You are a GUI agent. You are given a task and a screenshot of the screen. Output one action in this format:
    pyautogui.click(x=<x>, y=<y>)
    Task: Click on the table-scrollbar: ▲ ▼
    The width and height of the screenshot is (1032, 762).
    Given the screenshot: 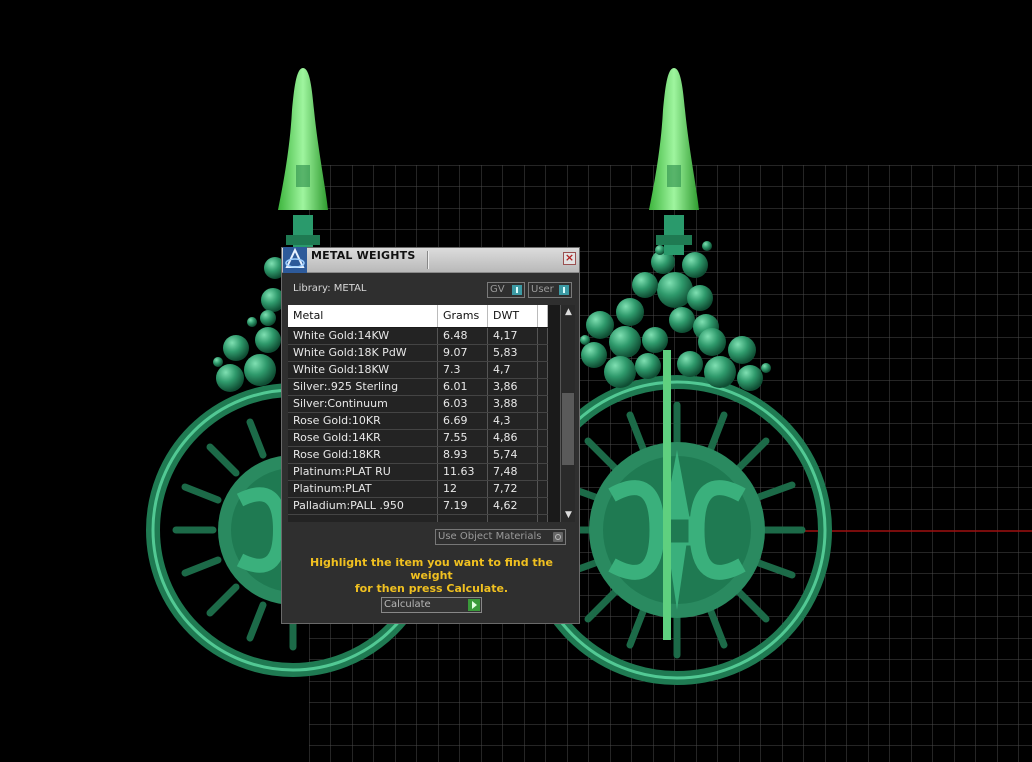 What is the action you would take?
    pyautogui.click(x=567, y=413)
    